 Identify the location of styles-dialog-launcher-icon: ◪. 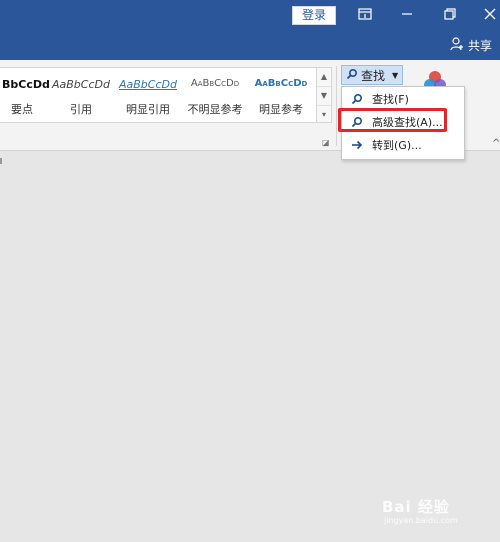
(326, 142).